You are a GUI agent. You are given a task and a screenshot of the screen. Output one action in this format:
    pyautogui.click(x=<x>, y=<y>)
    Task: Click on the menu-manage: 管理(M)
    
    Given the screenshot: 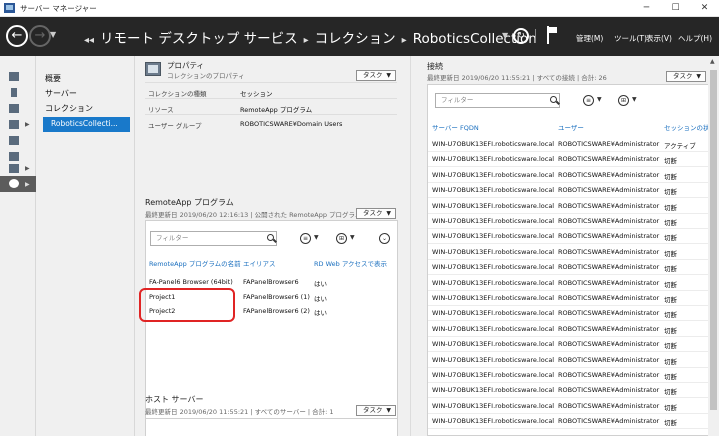 What is the action you would take?
    pyautogui.click(x=589, y=38)
    